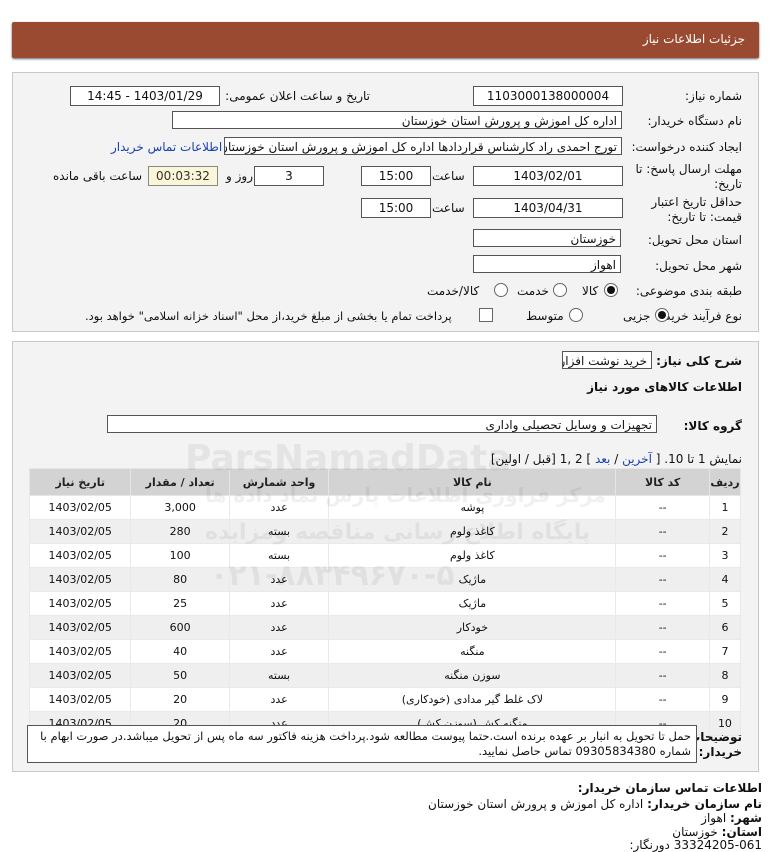  Describe the element at coordinates (686, 147) in the screenshot. I see `requester-label: ایجاد کننده درخواست:` at that location.